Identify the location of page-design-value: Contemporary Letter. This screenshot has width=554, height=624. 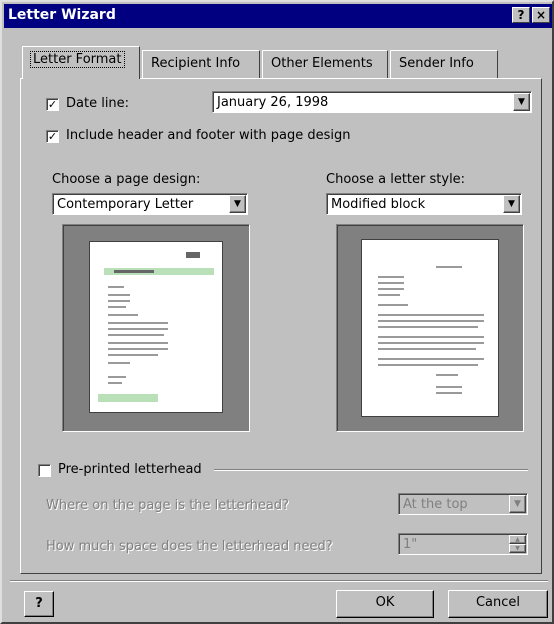
(125, 204).